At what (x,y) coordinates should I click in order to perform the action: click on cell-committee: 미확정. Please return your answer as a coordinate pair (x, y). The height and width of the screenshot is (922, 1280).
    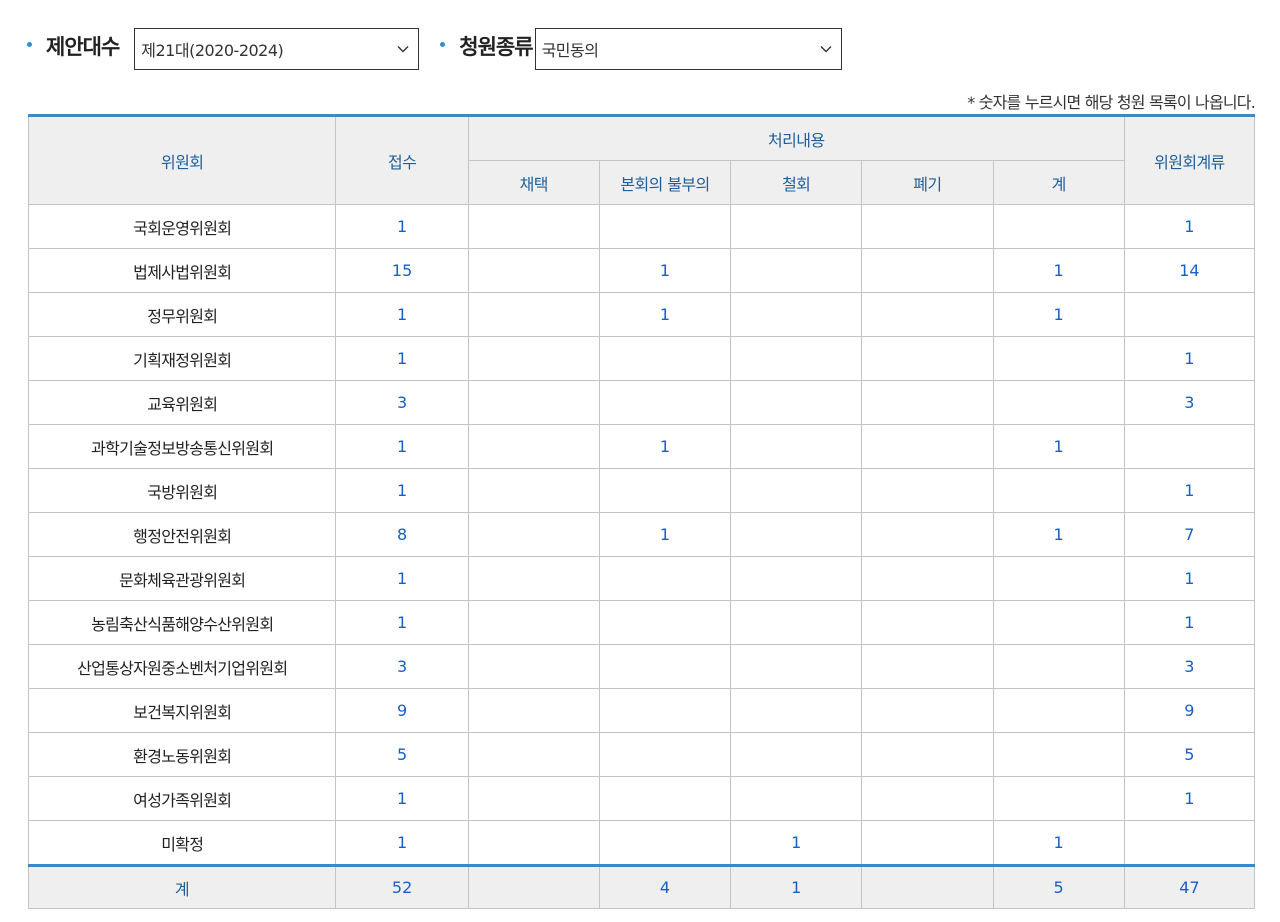
    Looking at the image, I should click on (182, 843).